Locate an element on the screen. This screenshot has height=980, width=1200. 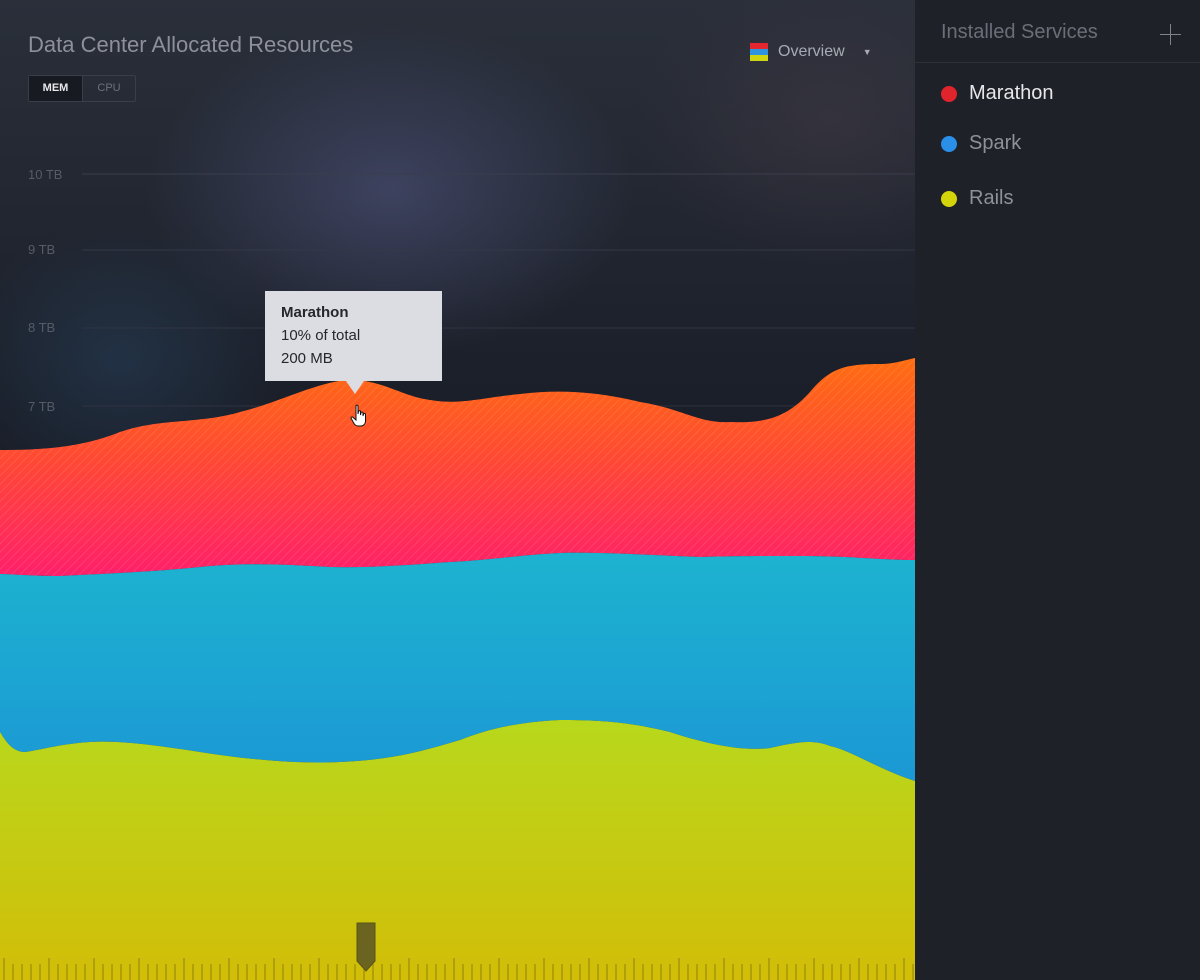
resource-toggle: MEM CPU is located at coordinates (82, 88).